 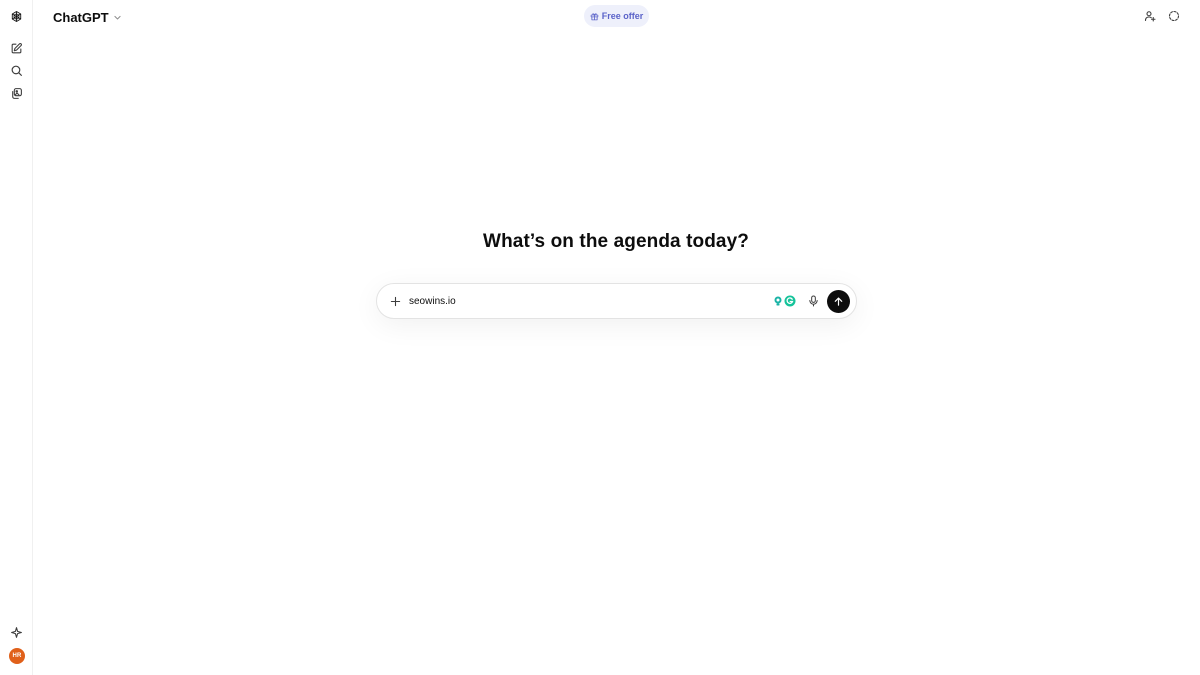 I want to click on arrow-up-icon, so click(x=838, y=301).